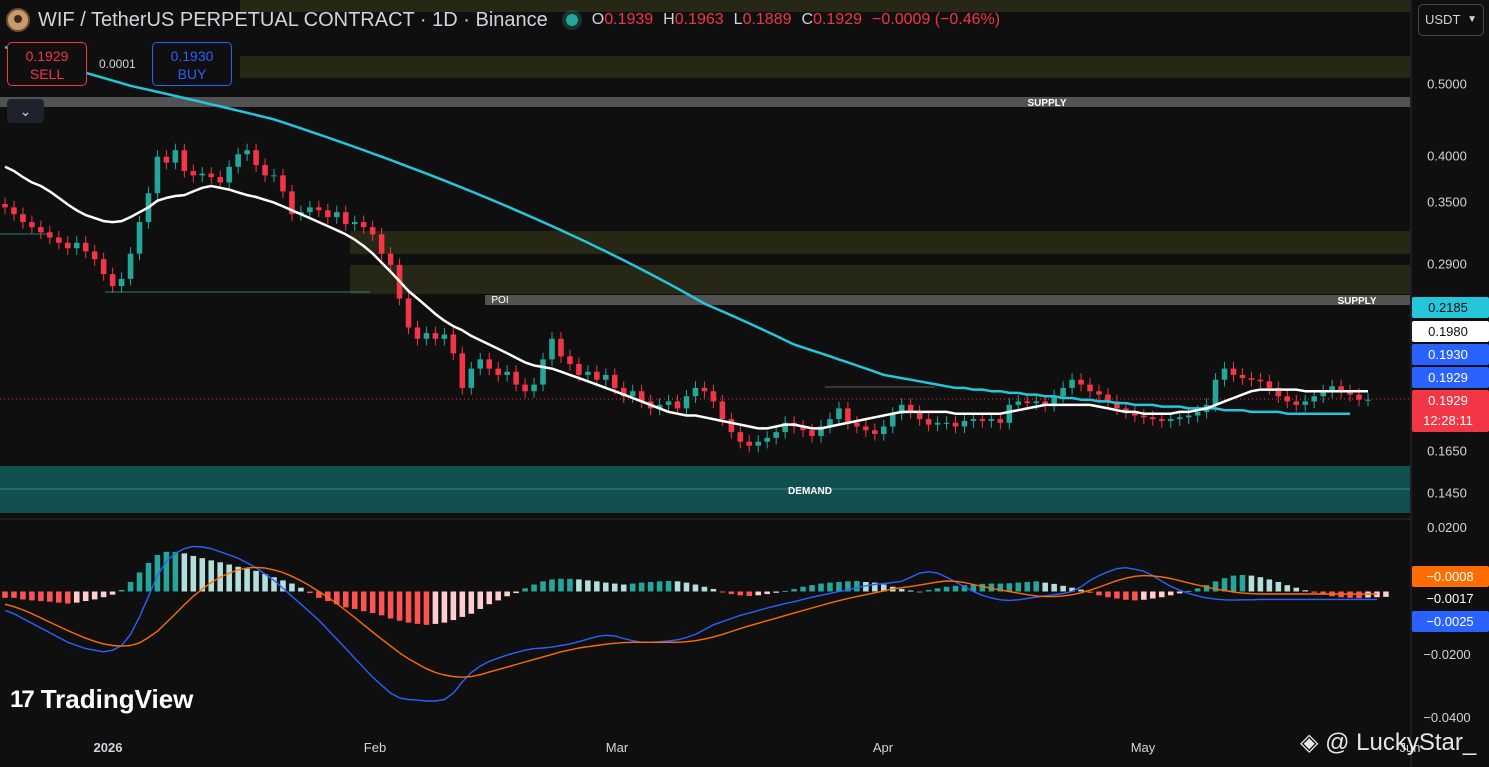 The height and width of the screenshot is (767, 1489). What do you see at coordinates (699, 19) in the screenshot?
I see `ohlc-high-value: 0.1963` at bounding box center [699, 19].